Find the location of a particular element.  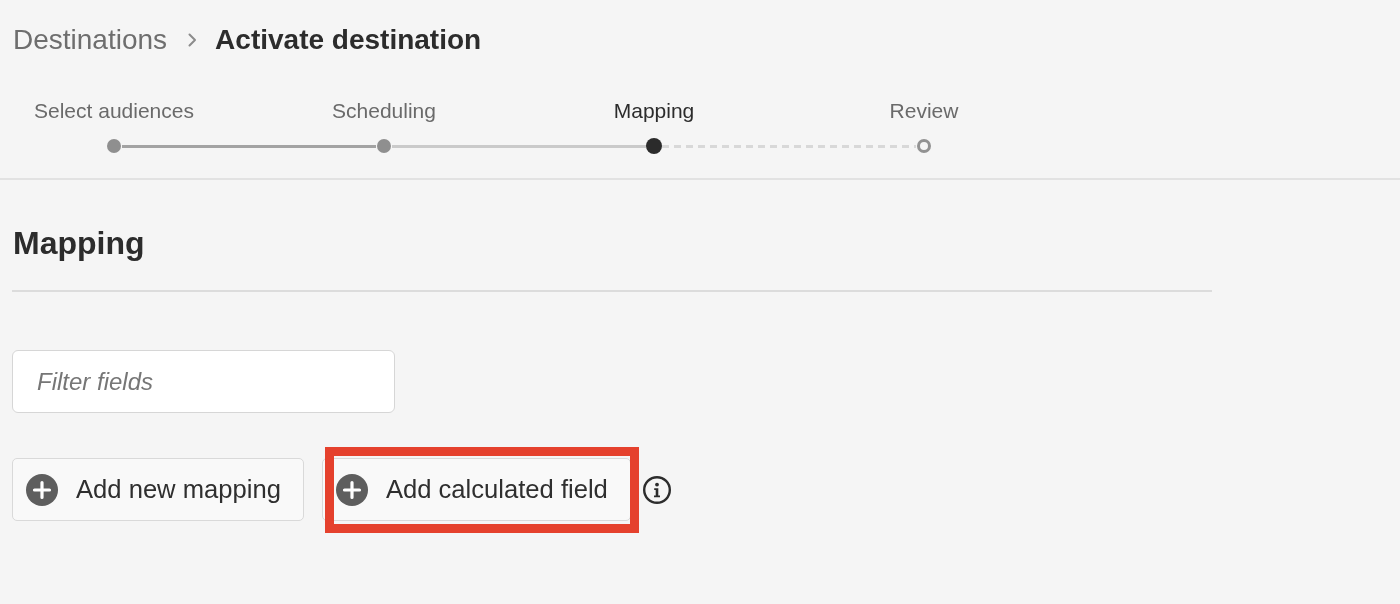

section-title: Mapping is located at coordinates (78, 243).